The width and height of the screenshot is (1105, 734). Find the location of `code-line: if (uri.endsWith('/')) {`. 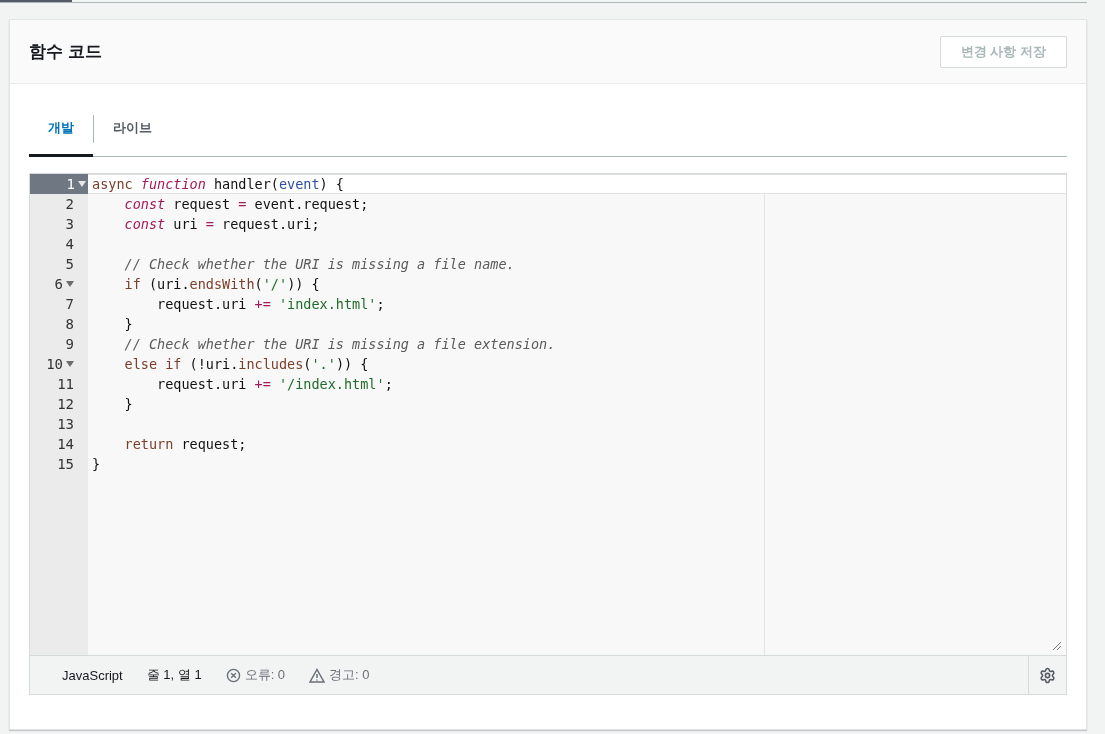

code-line: if (uri.endsWith('/')) { is located at coordinates (221, 284).